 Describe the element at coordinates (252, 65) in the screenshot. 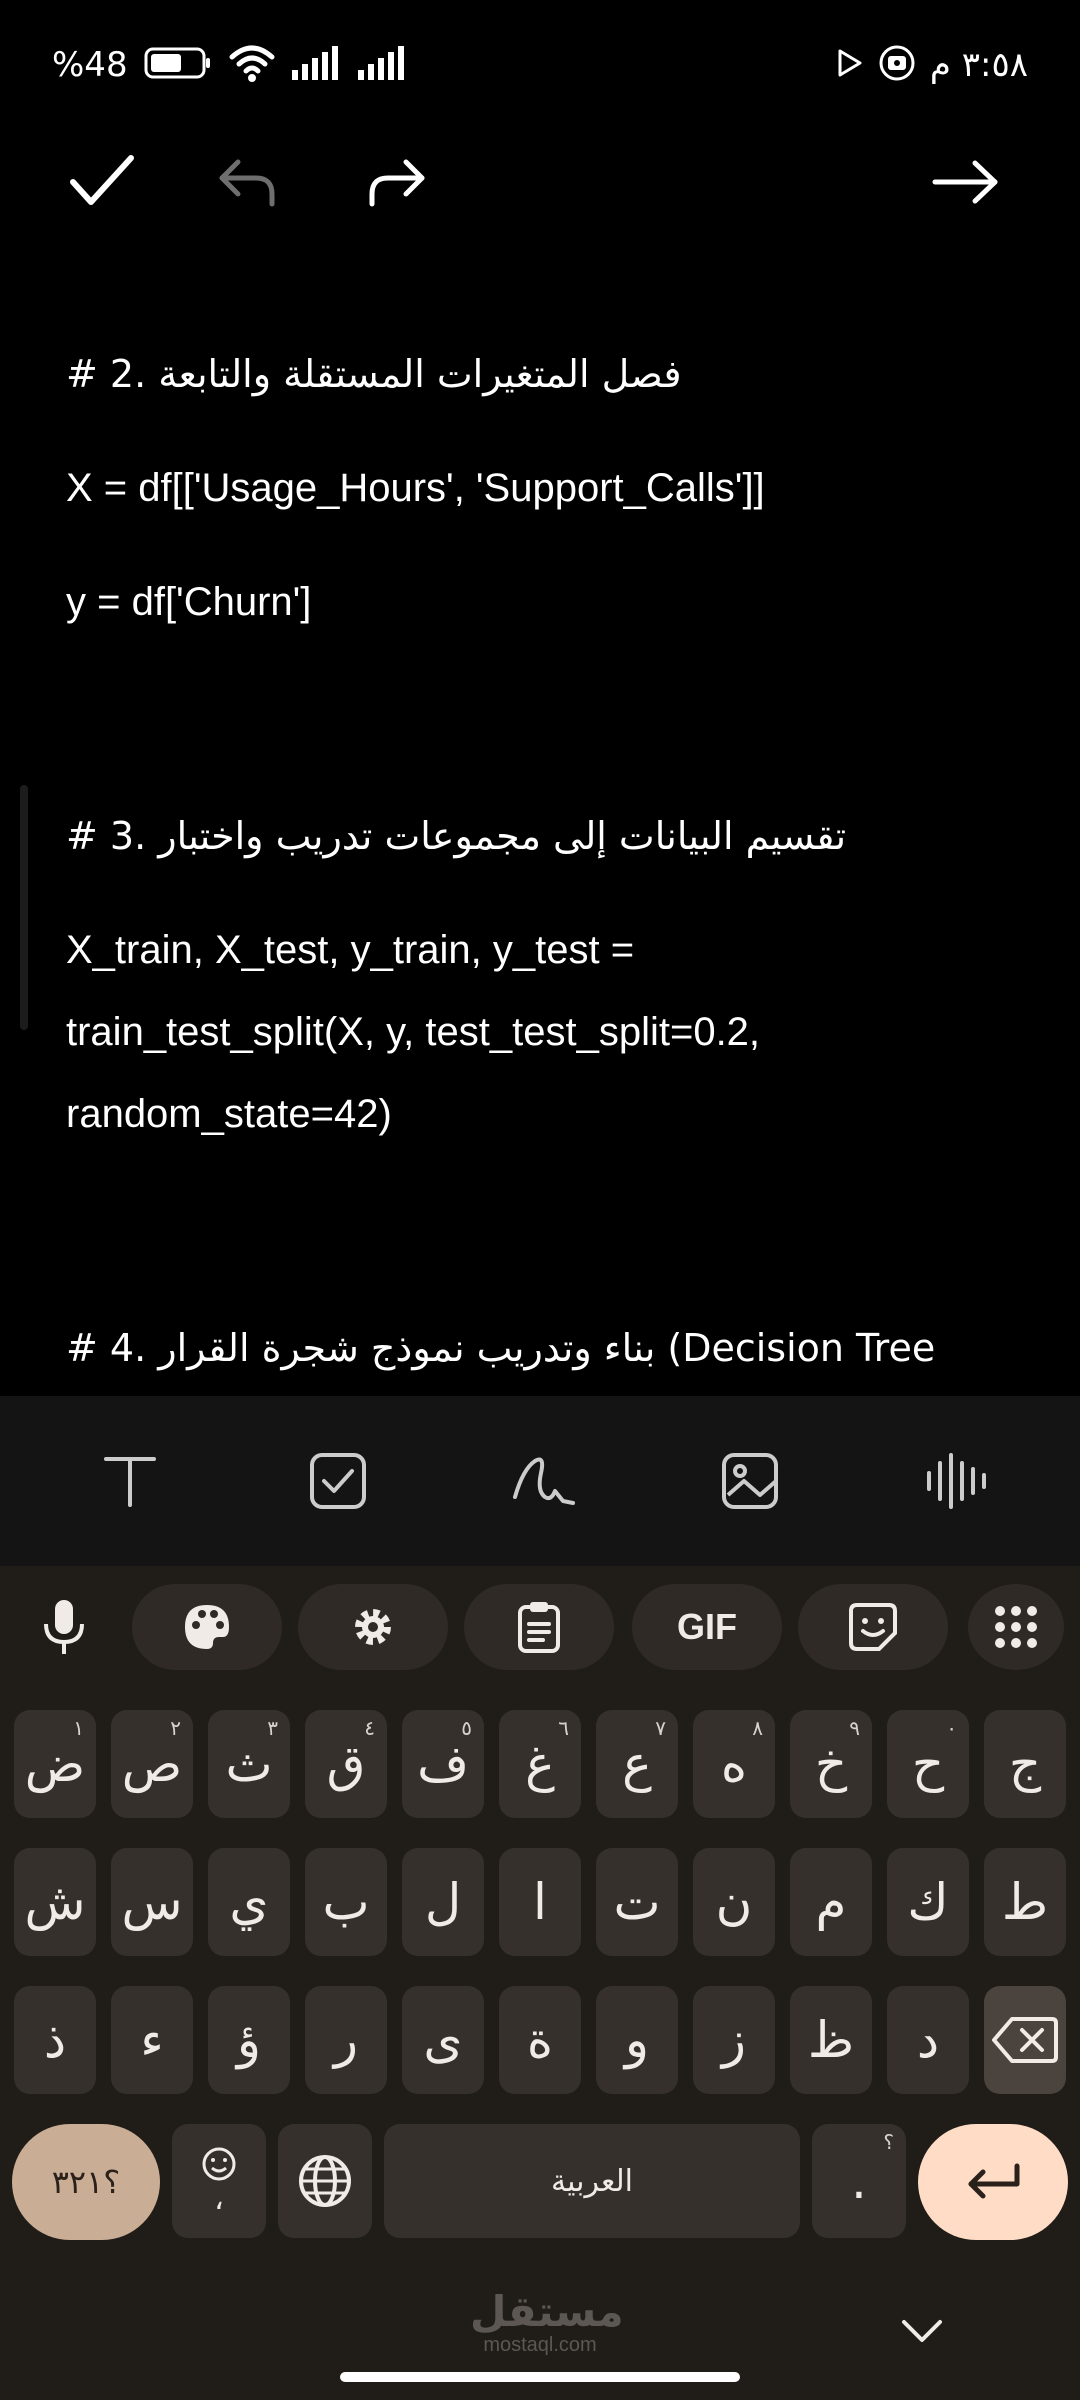

I see `wifi-icon` at that location.